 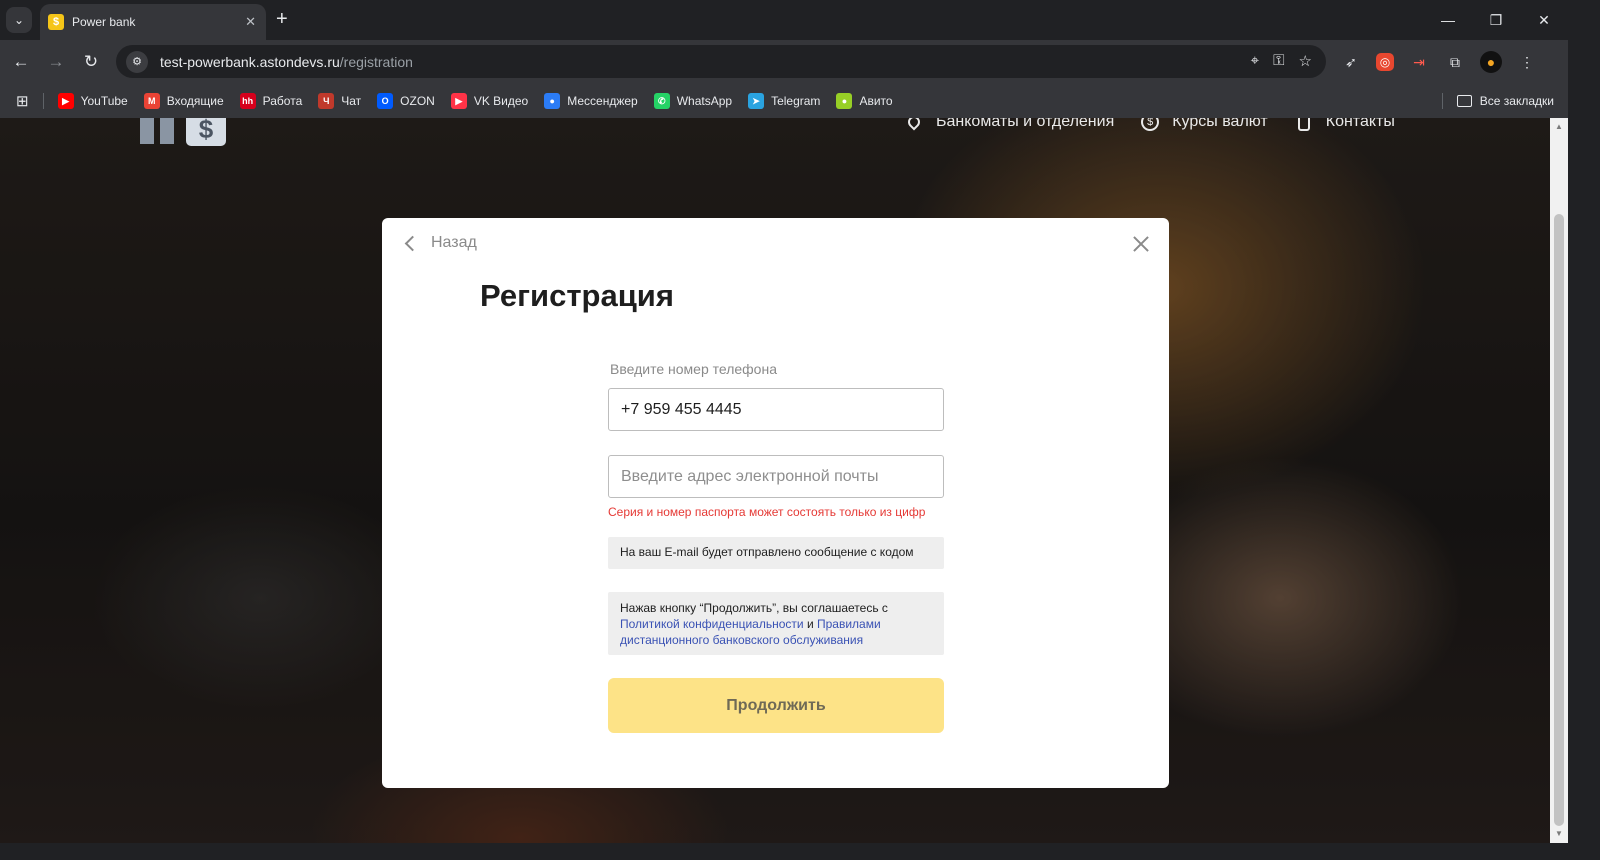 I want to click on phone-field-label: Введите номер телефона, so click(x=693, y=369).